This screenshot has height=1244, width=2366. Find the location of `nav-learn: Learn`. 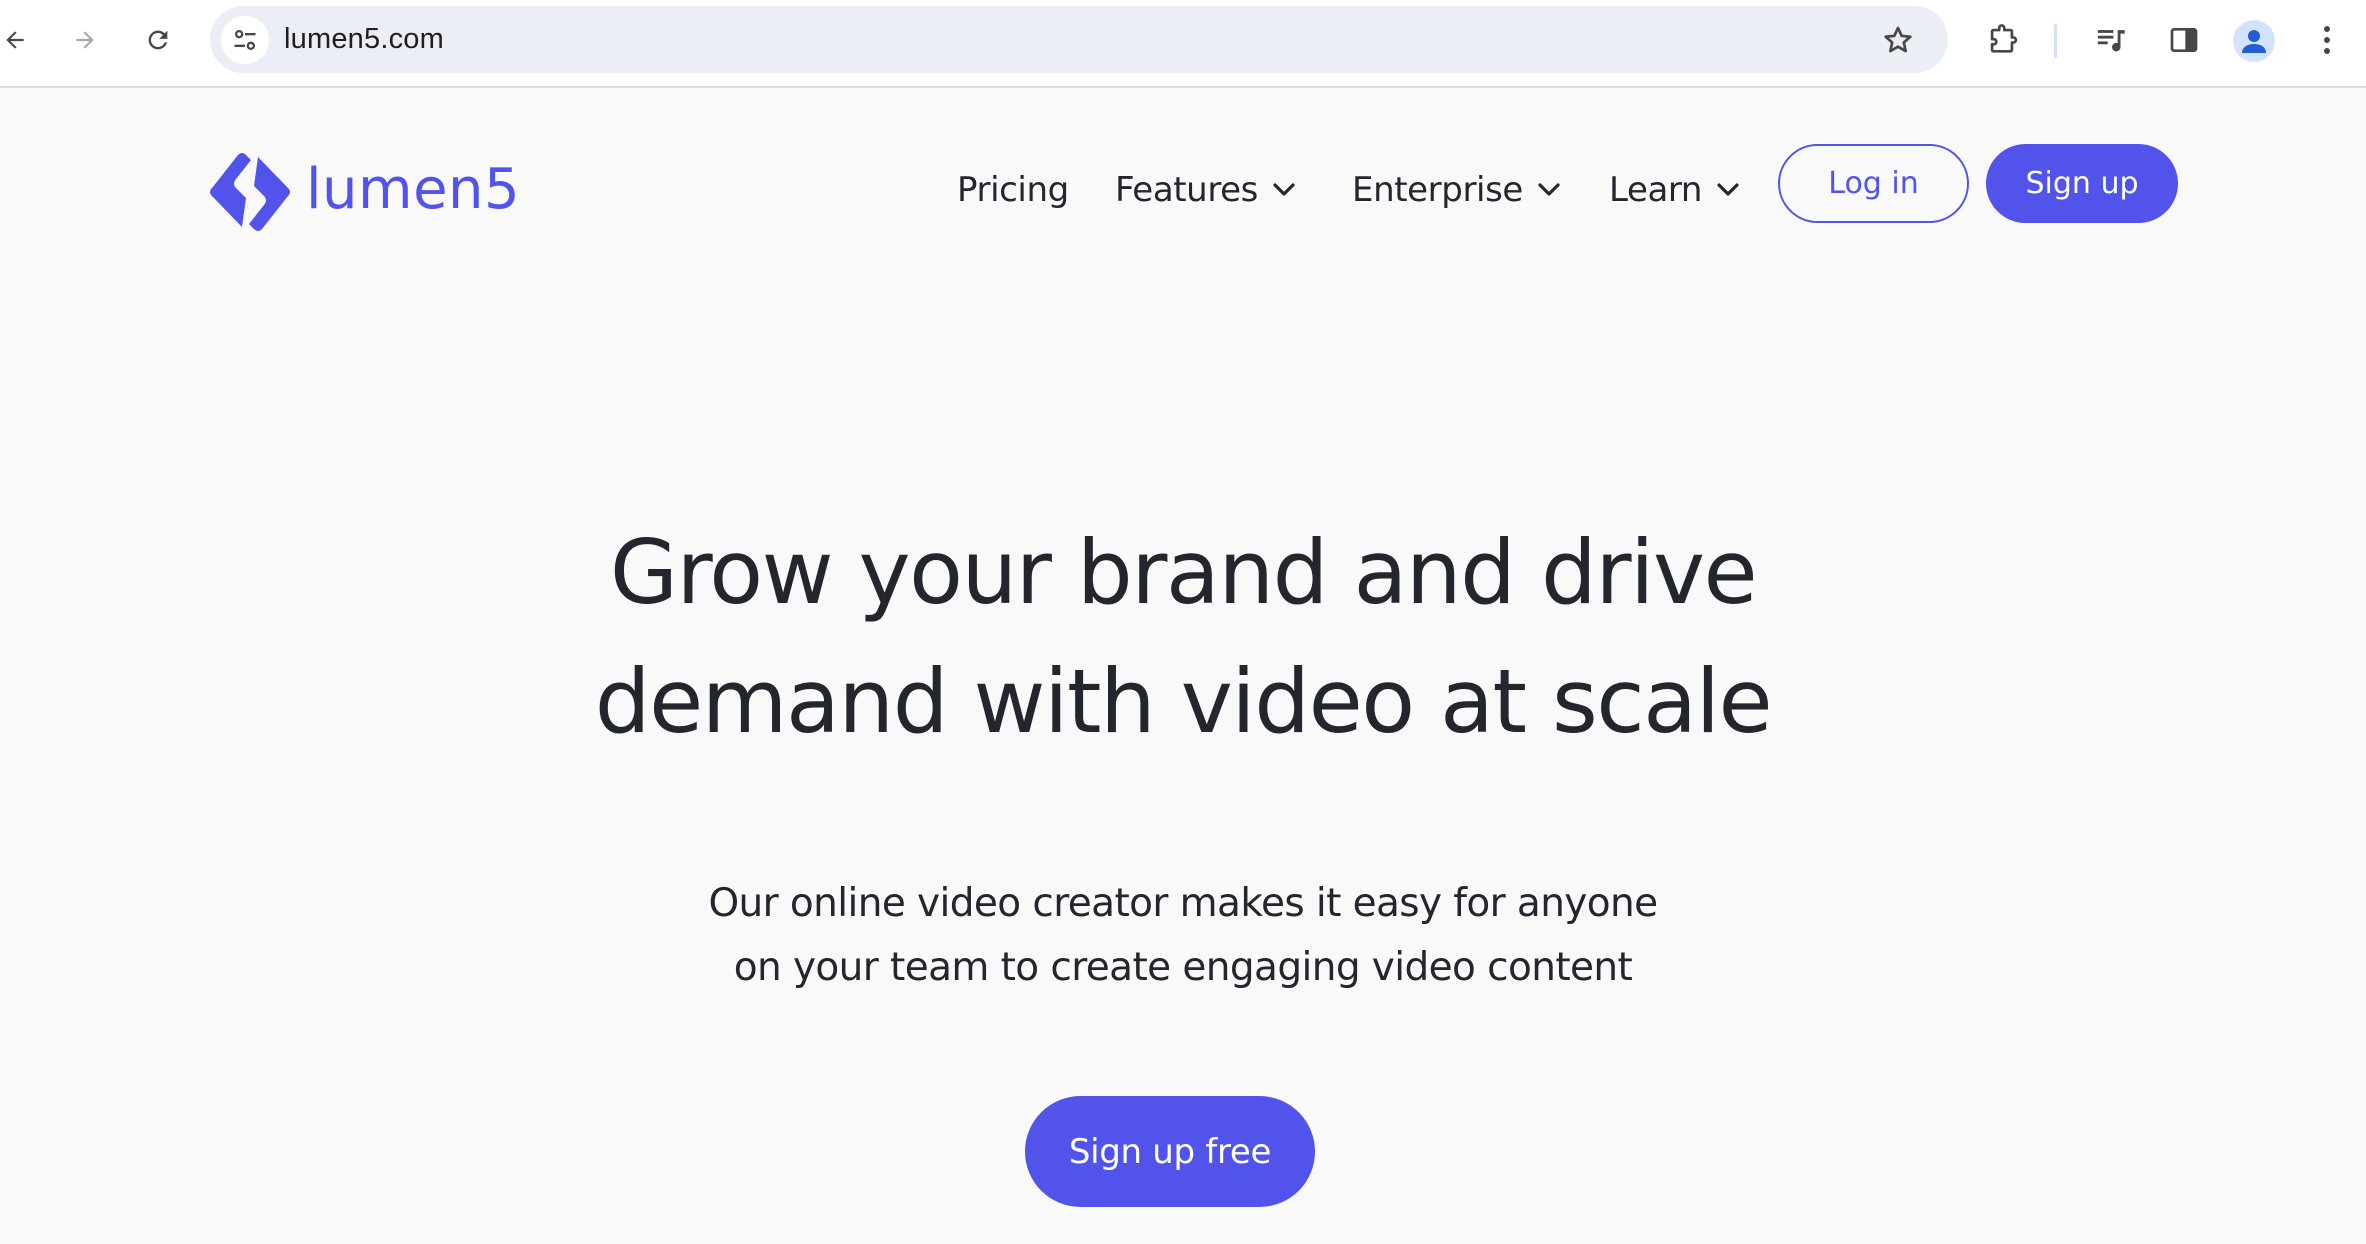

nav-learn: Learn is located at coordinates (1674, 190).